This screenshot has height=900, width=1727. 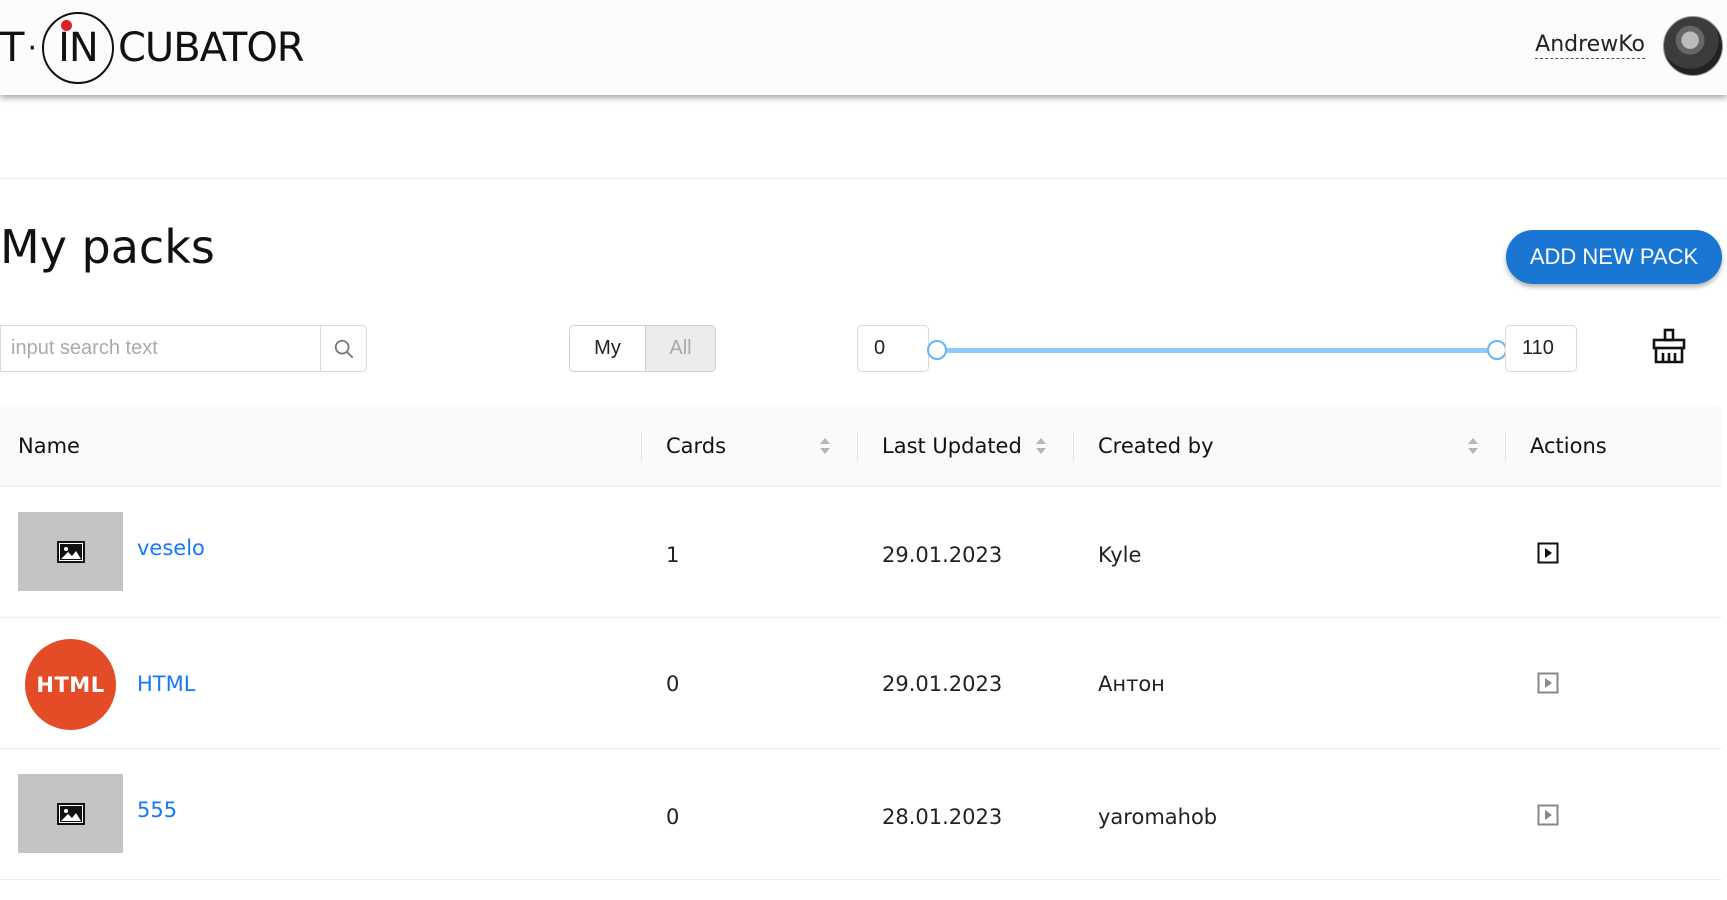 I want to click on search-icon, so click(x=343, y=348).